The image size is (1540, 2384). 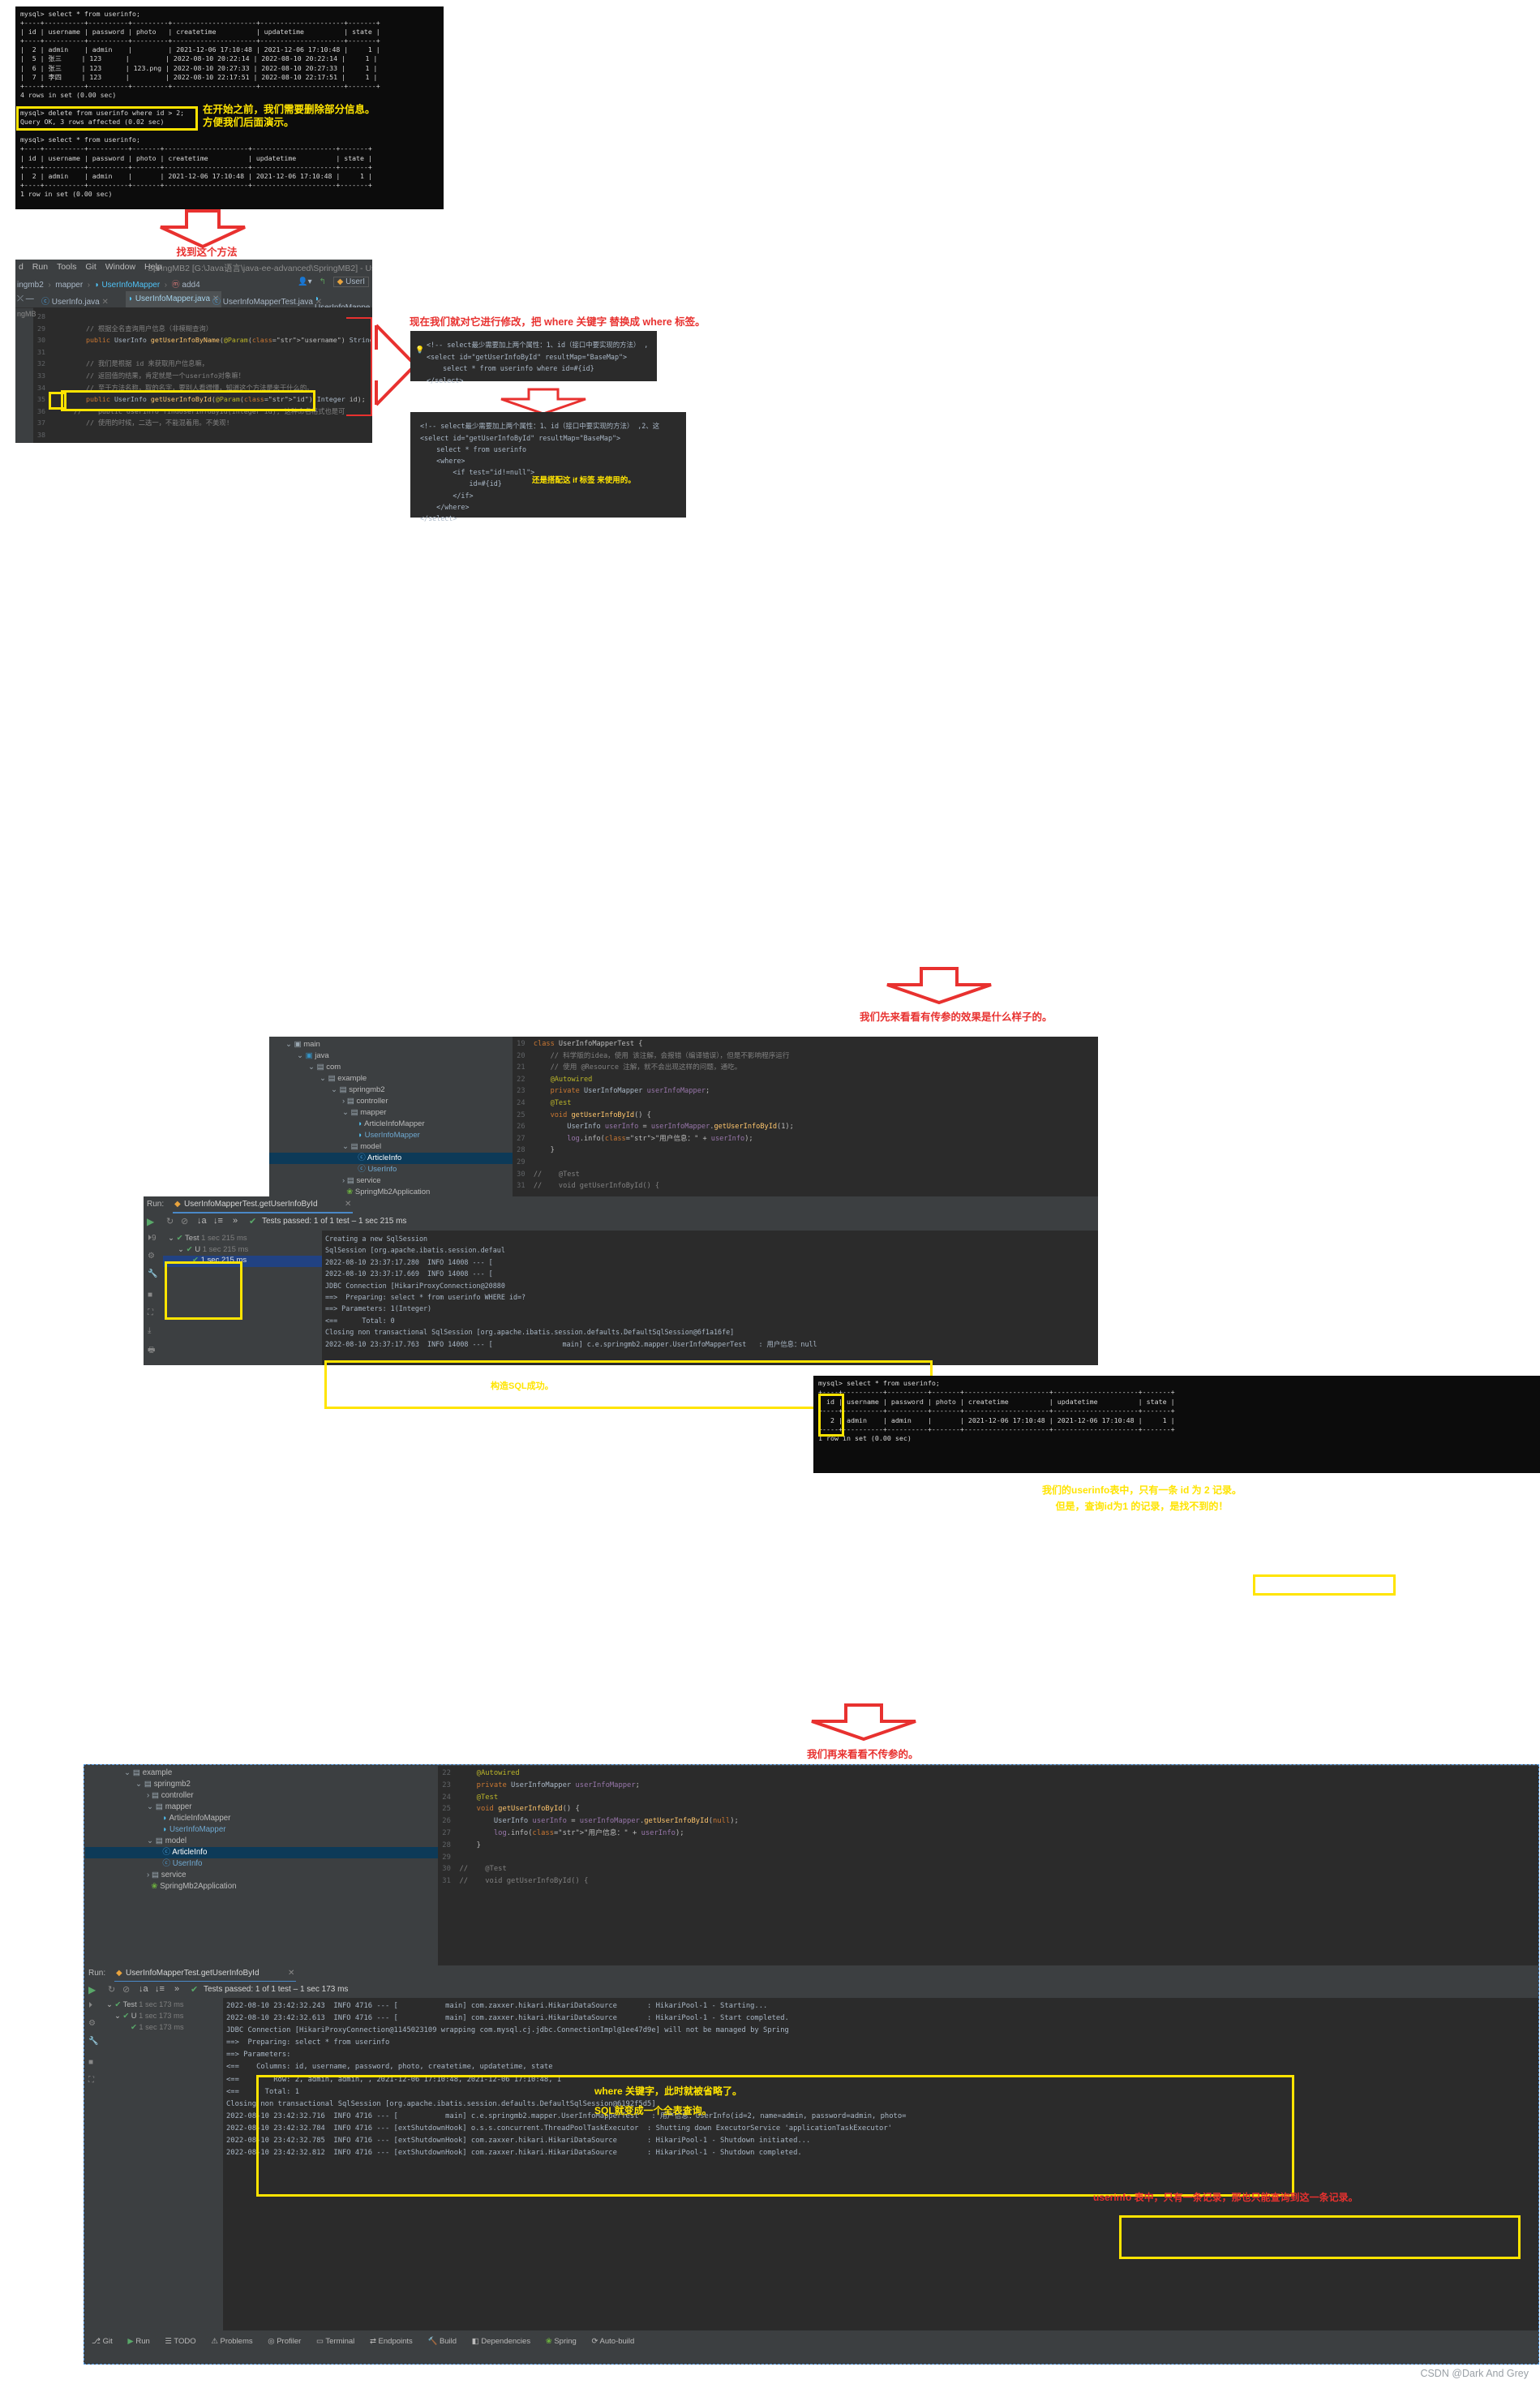 What do you see at coordinates (612, 2342) in the screenshot?
I see `statusbar-item-autobuild: ⟳ Auto-build` at bounding box center [612, 2342].